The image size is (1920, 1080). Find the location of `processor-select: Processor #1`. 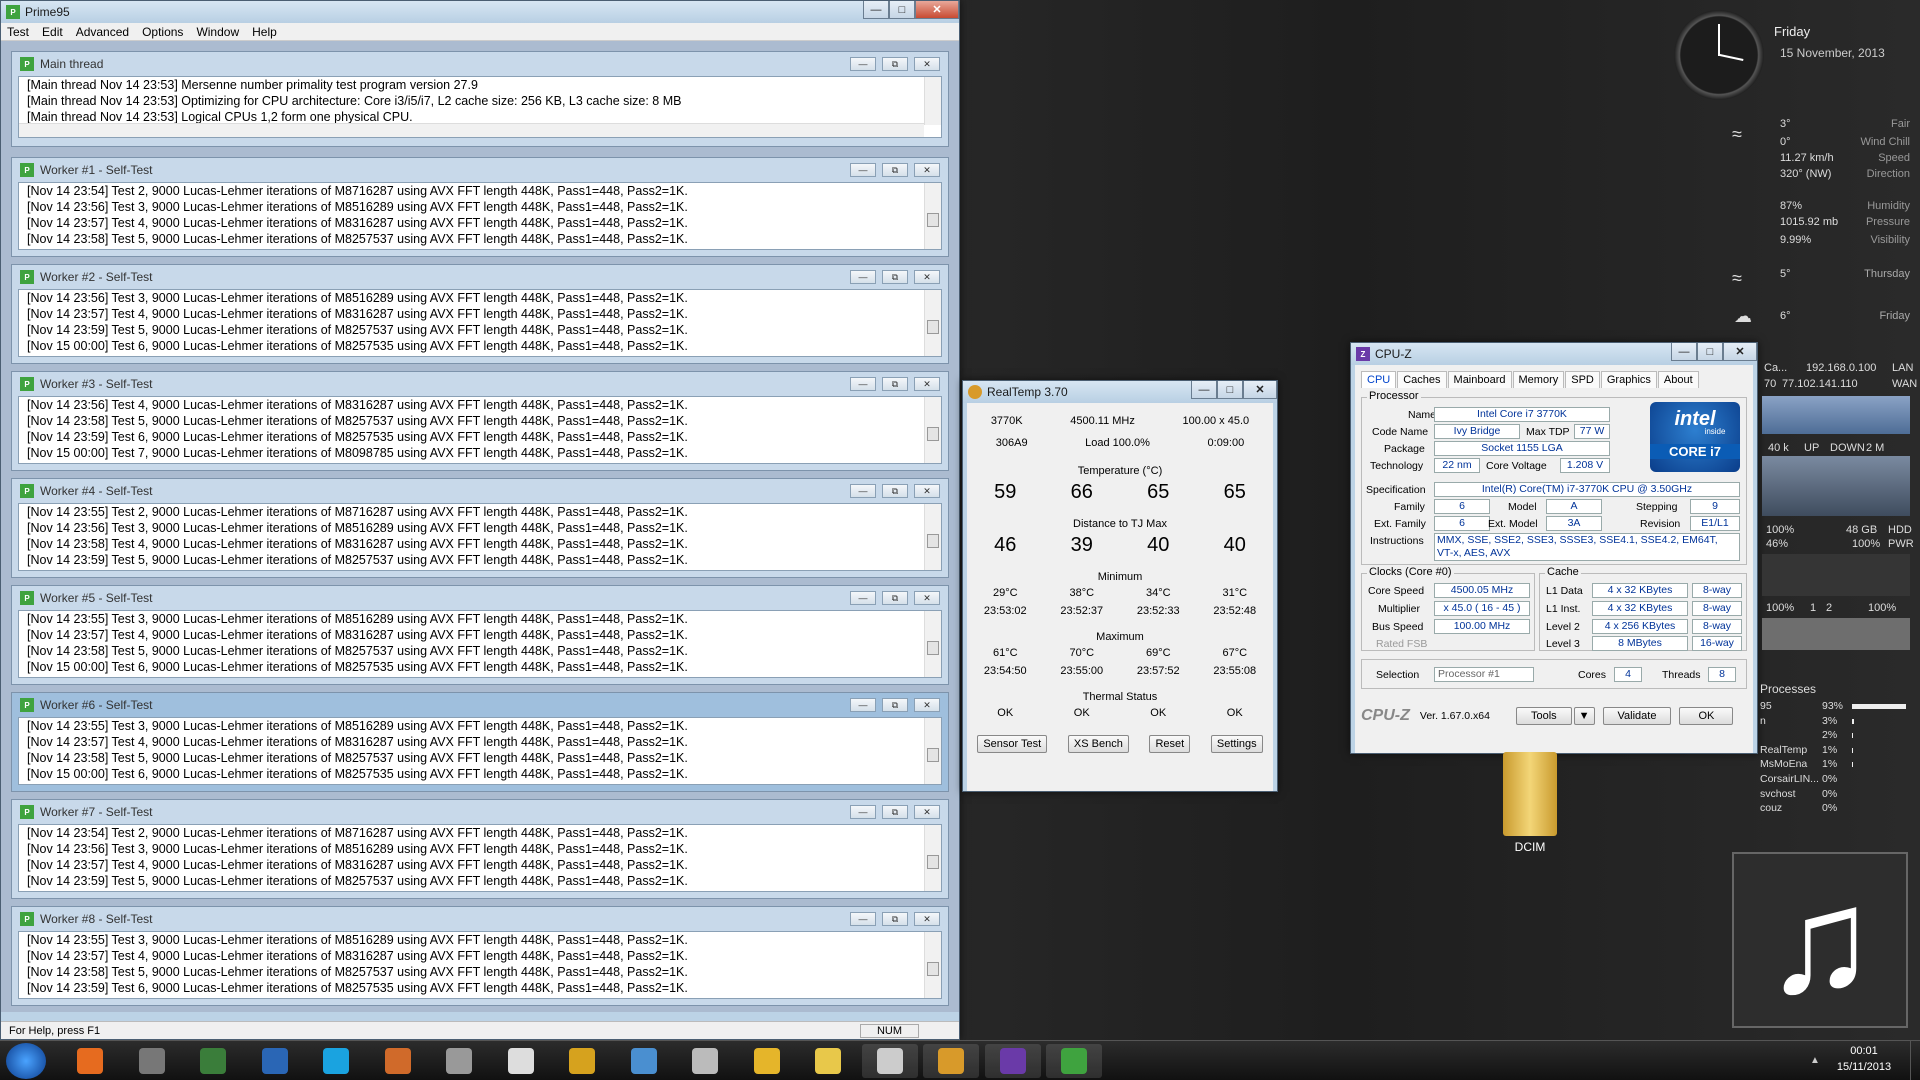

processor-select: Processor #1 is located at coordinates (1484, 674).